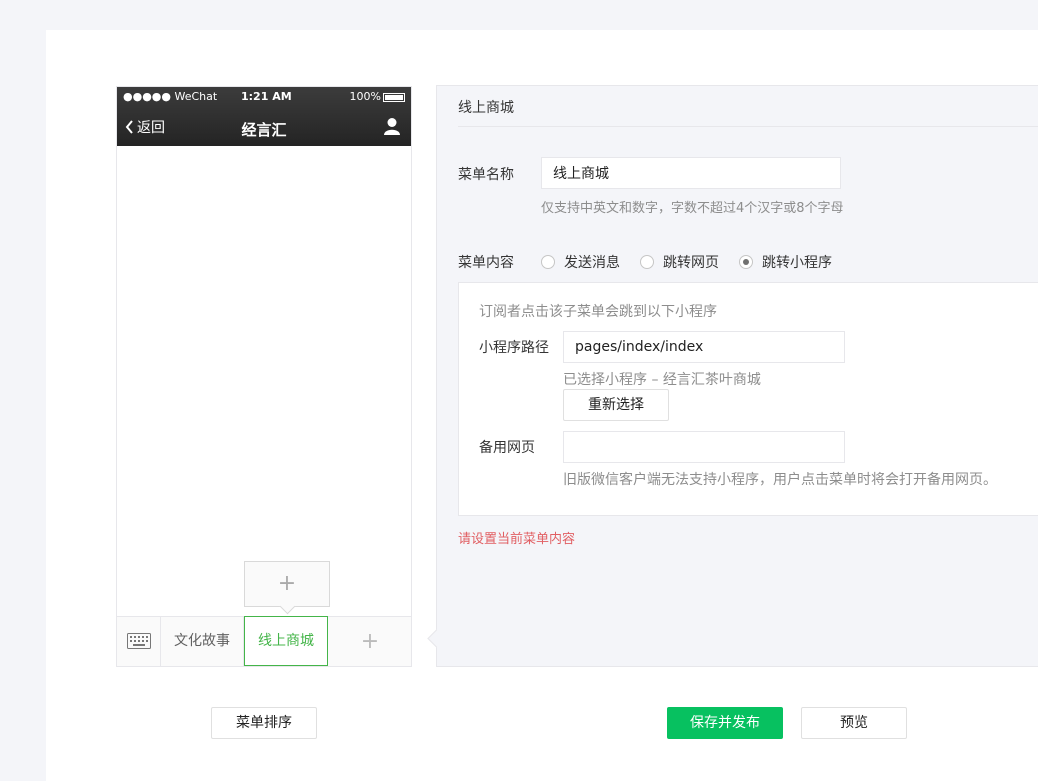  I want to click on phone-header: ●●●●● WeChat 1:21 AM 100% 返回 经言汇, so click(264, 116).